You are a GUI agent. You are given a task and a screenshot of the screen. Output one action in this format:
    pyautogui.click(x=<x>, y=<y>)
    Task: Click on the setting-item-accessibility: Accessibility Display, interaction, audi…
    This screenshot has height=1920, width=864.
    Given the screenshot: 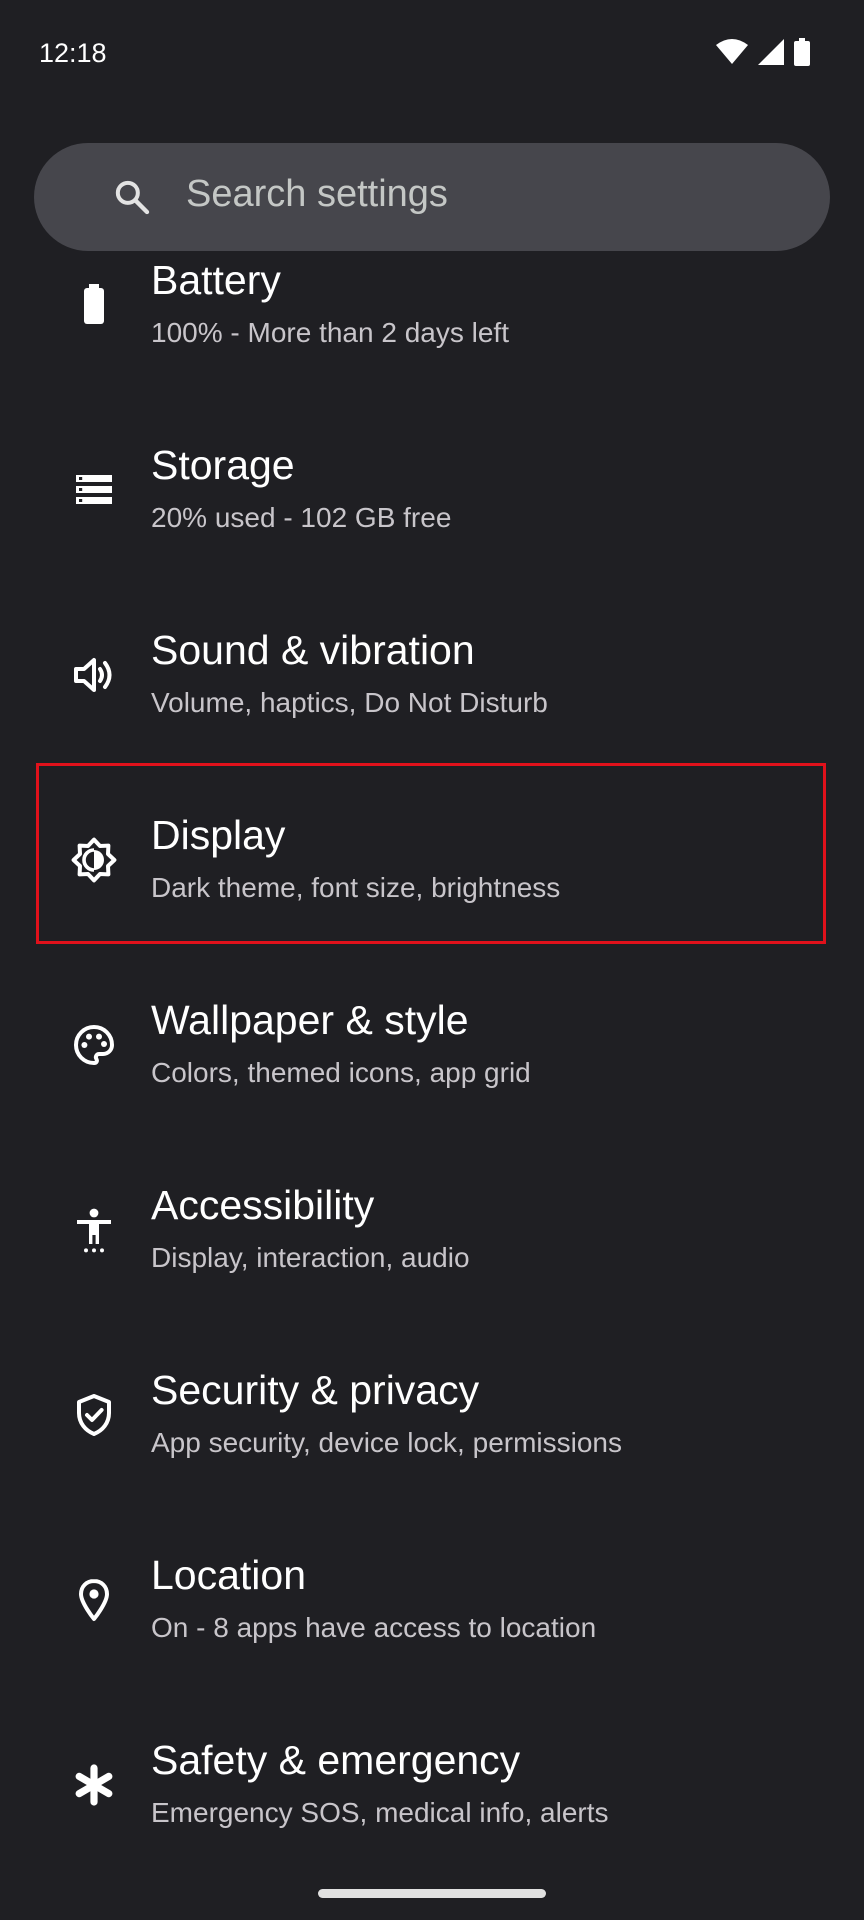 What is the action you would take?
    pyautogui.click(x=432, y=1242)
    